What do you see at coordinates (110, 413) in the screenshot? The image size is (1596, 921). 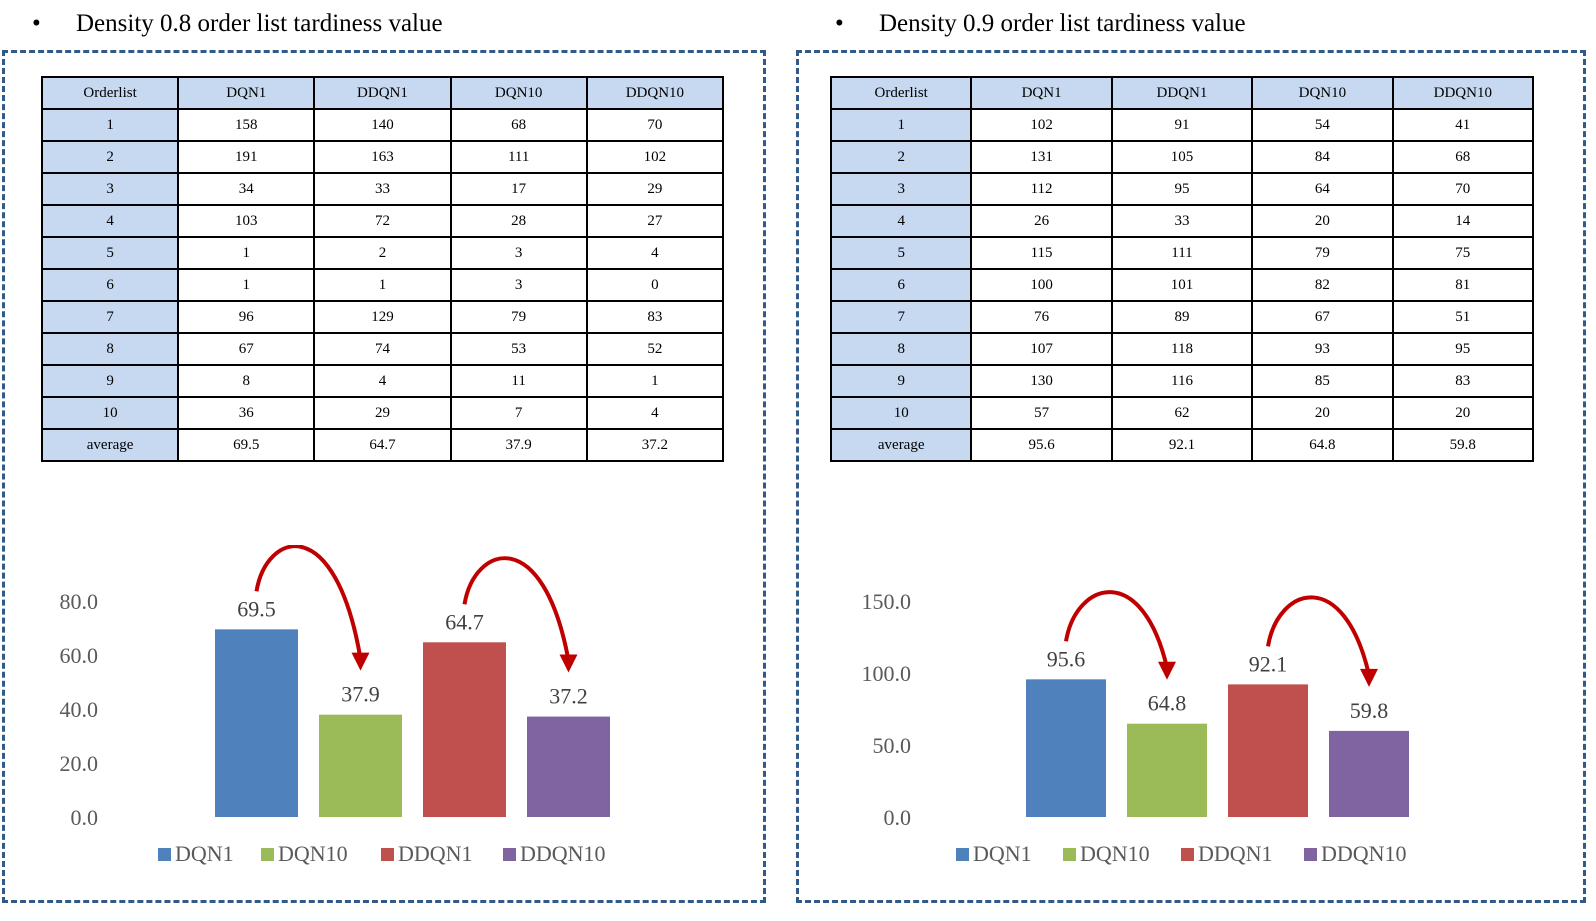 I see `row-label: 10` at bounding box center [110, 413].